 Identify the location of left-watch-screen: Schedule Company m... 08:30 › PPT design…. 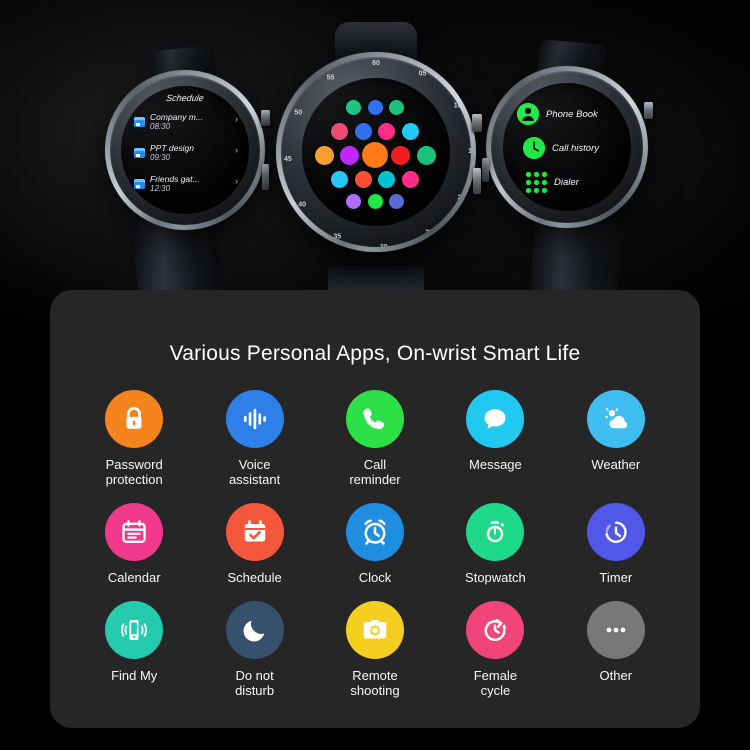
(185, 150).